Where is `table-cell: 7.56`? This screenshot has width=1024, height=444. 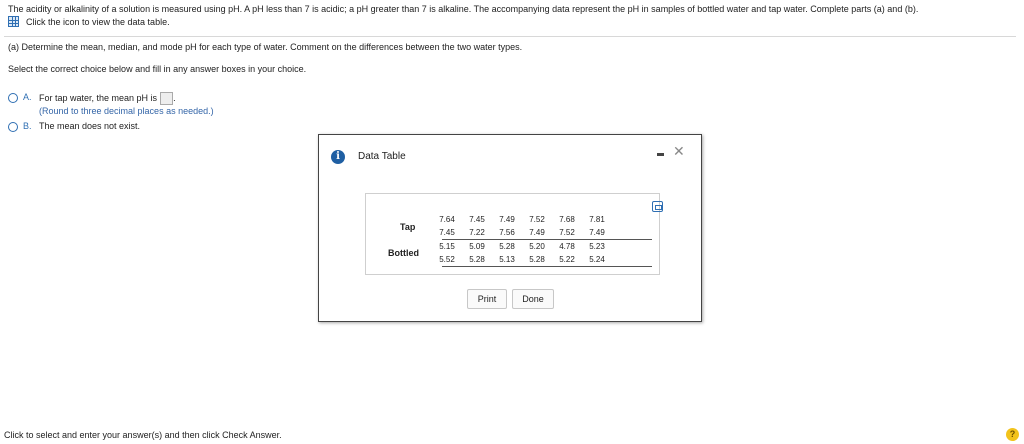
table-cell: 7.56 is located at coordinates (507, 232).